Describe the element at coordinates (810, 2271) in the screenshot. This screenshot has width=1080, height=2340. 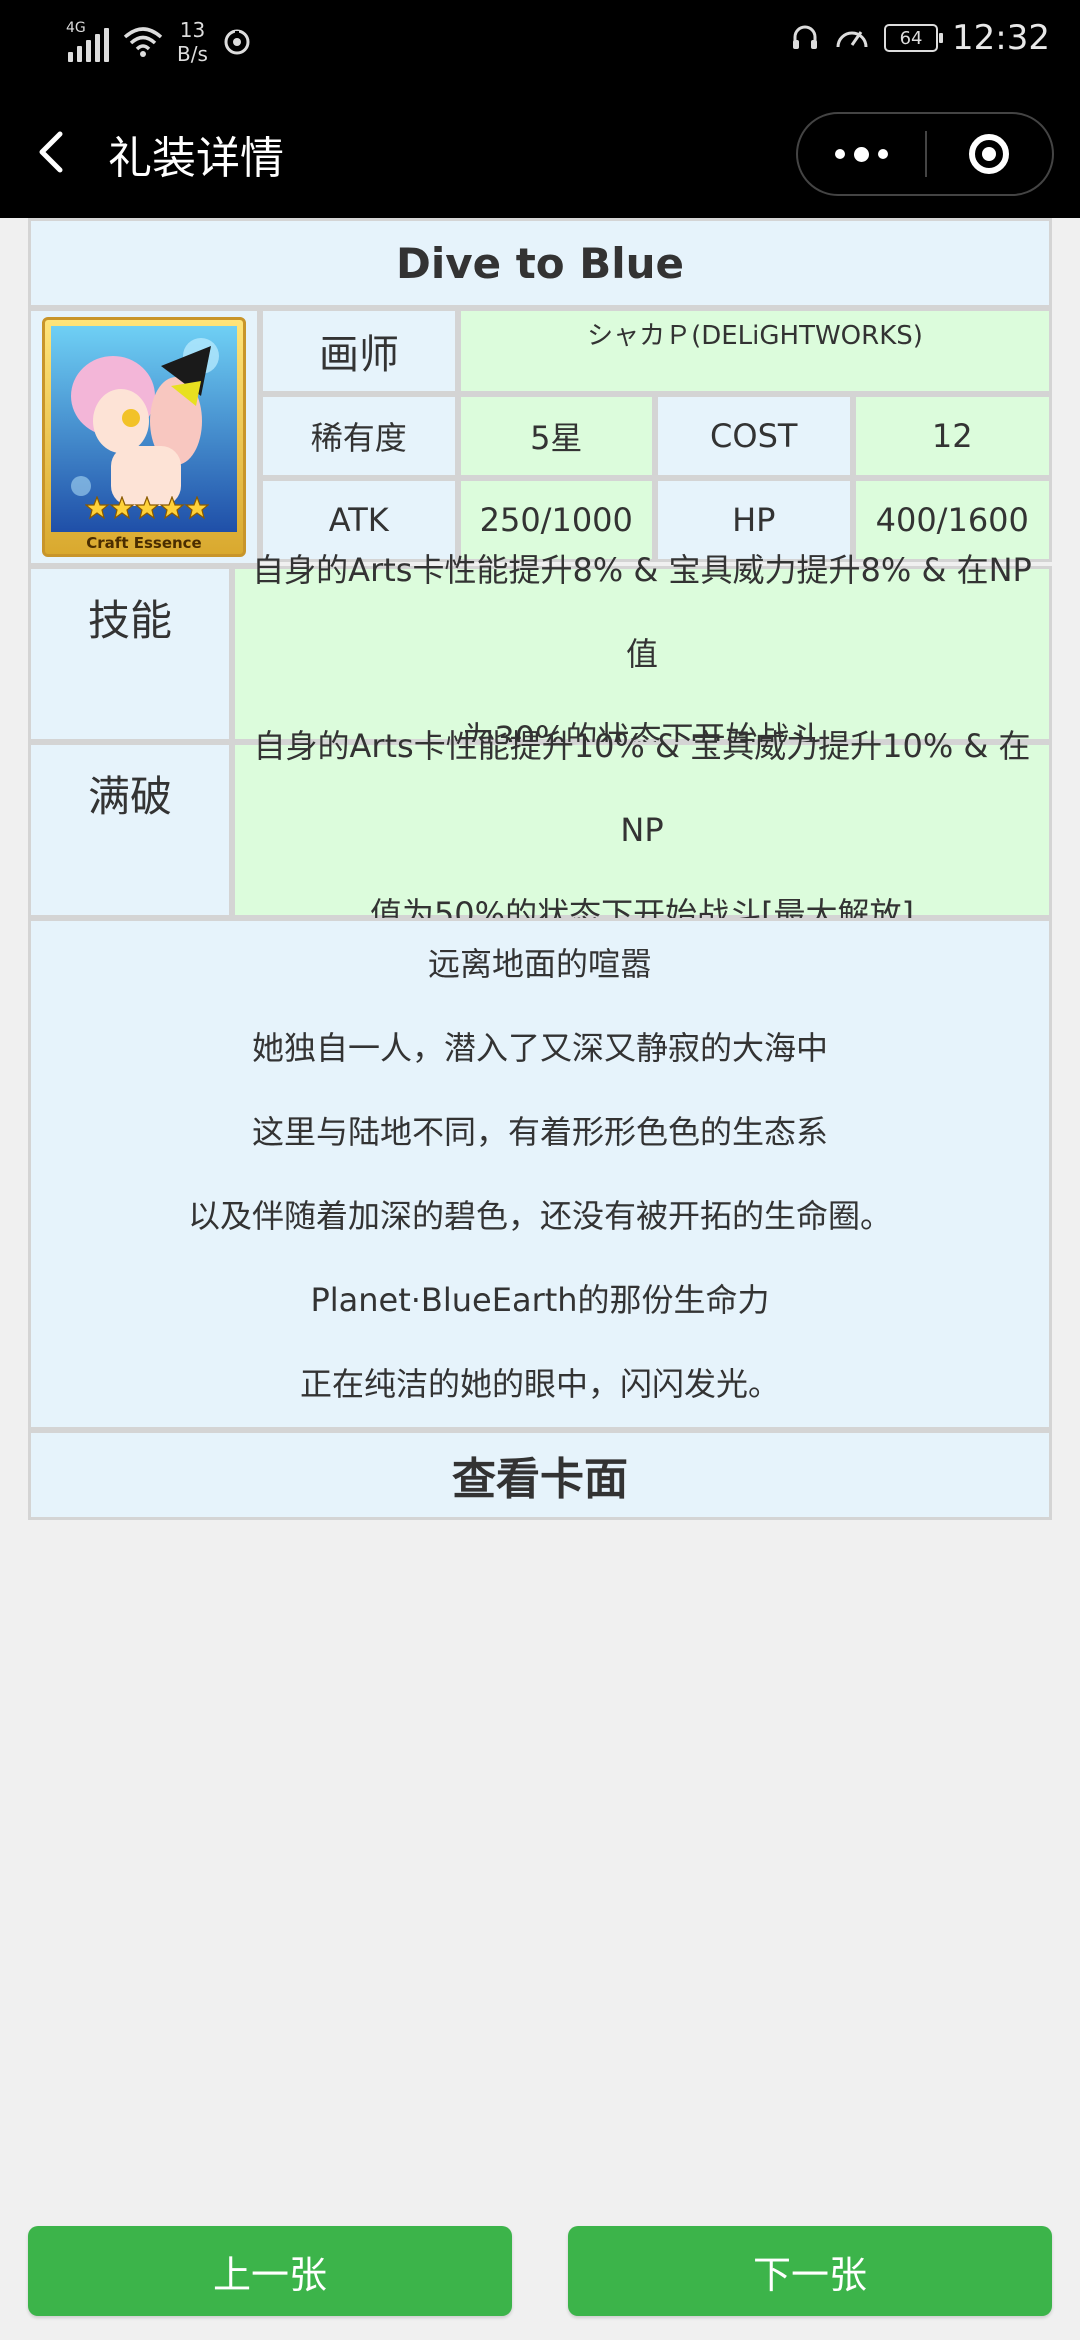
I see `next-card-button: 下一张` at that location.